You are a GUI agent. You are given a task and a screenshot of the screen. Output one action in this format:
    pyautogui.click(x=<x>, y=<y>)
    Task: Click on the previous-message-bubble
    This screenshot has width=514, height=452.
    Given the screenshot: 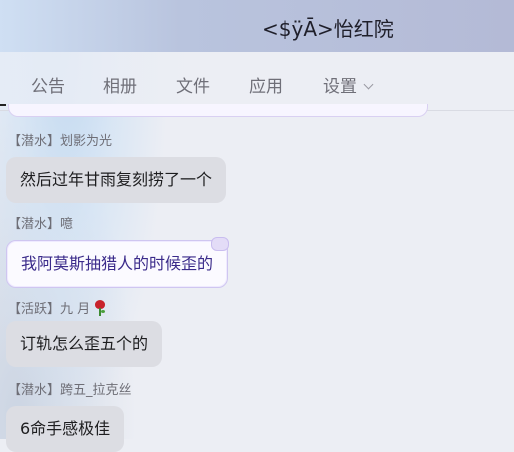 What is the action you would take?
    pyautogui.click(x=218, y=110)
    